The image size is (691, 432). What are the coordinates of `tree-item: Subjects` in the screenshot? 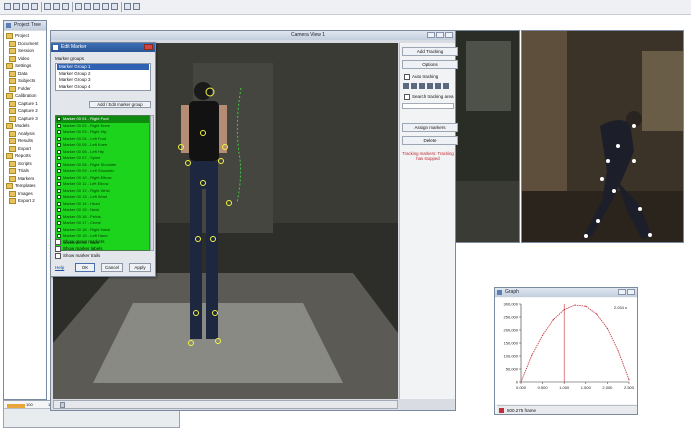 It's located at (22, 81).